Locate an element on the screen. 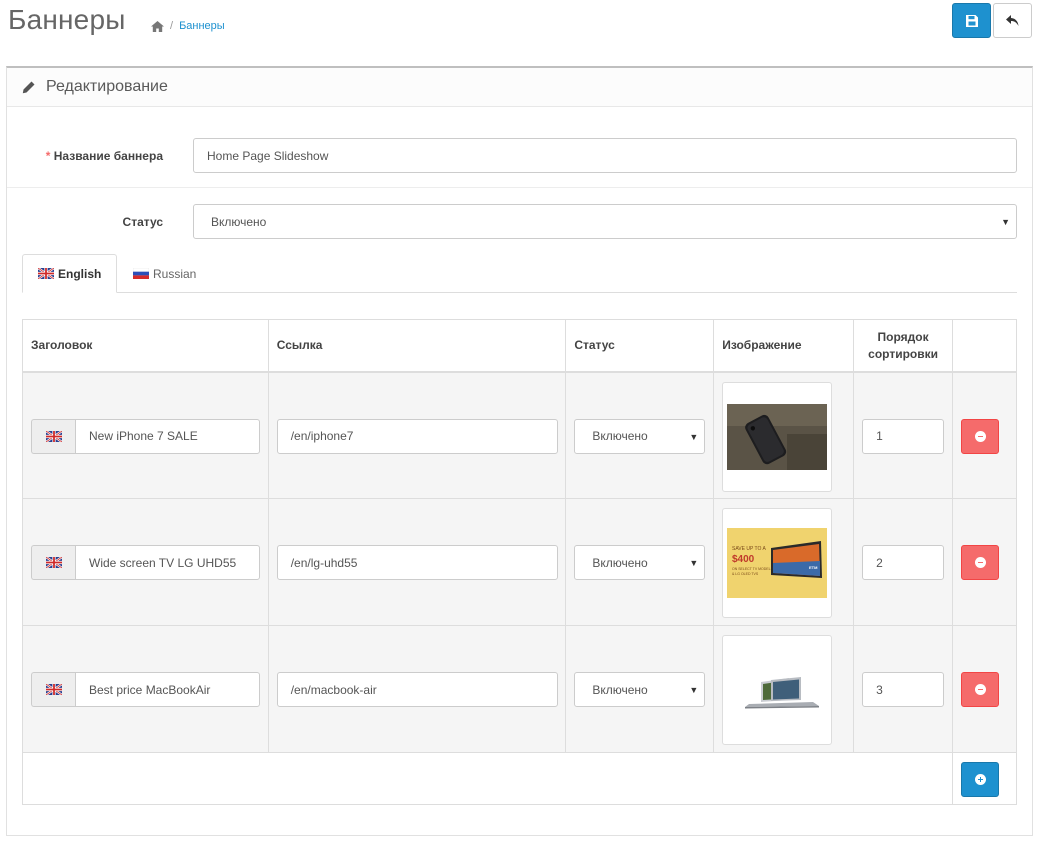 The width and height of the screenshot is (1041, 843). status-label: Статус is located at coordinates (142, 222).